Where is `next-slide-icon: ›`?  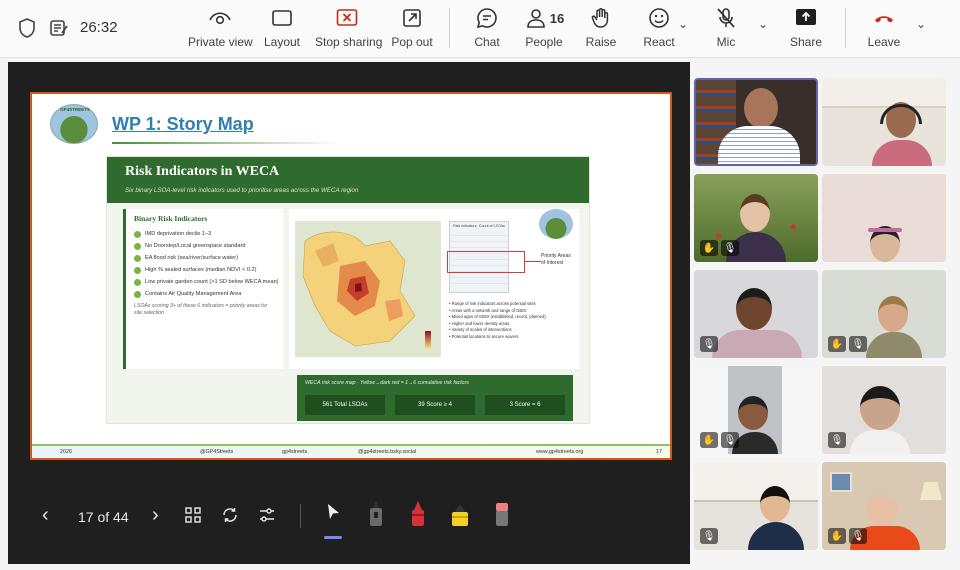
next-slide-icon: › is located at coordinates (155, 515).